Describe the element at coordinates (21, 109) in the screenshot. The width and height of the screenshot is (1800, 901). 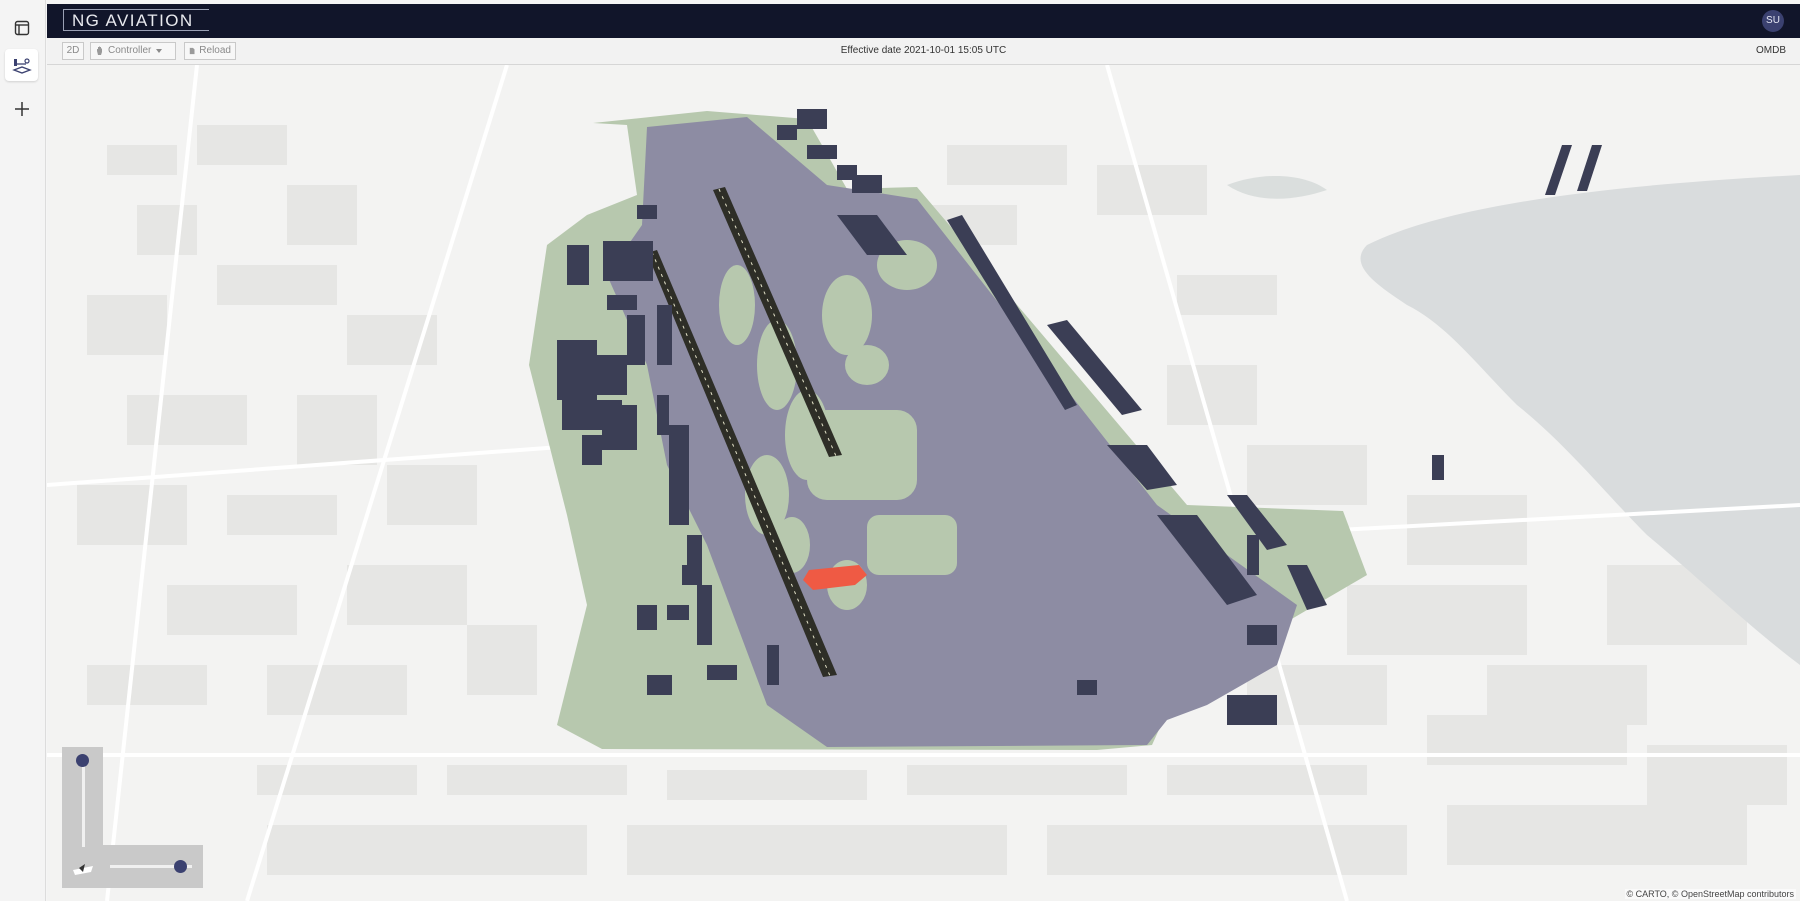
I see `add-icon` at that location.